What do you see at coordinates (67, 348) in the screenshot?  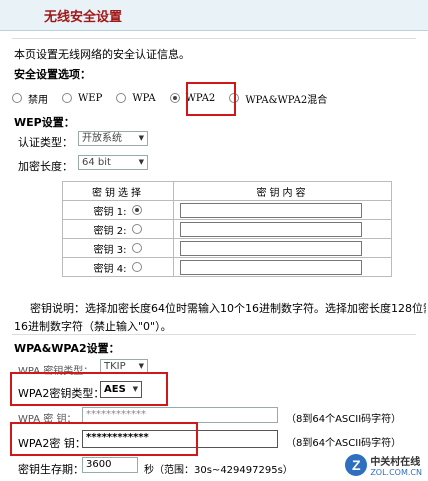 I see `wpa-heading: WPA&WPA2设置：` at bounding box center [67, 348].